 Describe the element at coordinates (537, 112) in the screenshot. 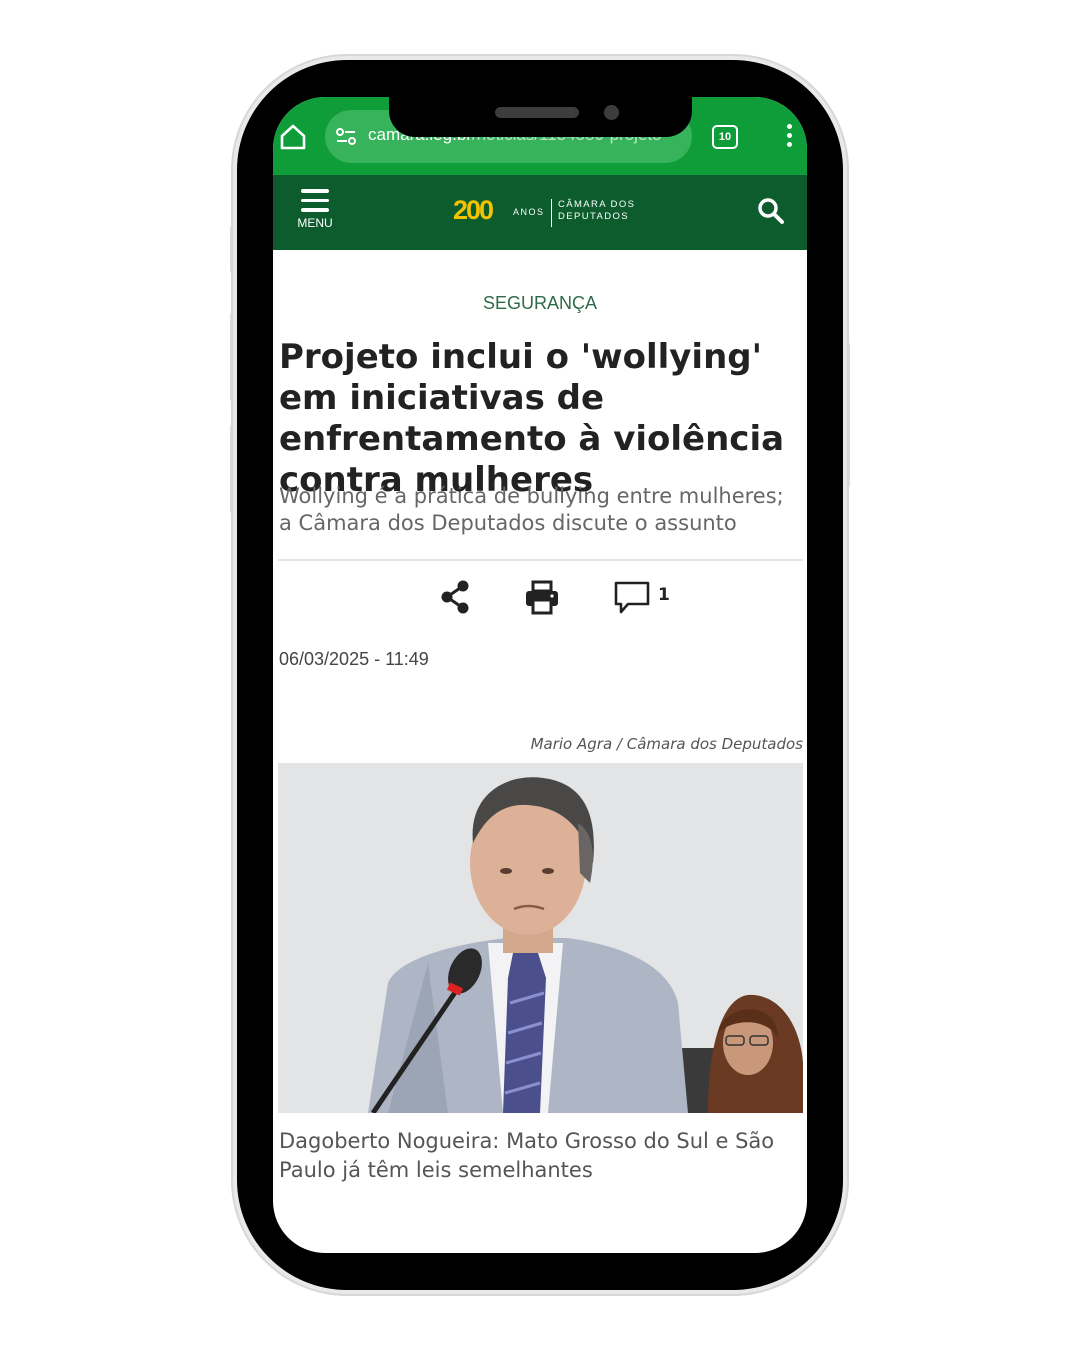

I see `phone-speaker` at that location.